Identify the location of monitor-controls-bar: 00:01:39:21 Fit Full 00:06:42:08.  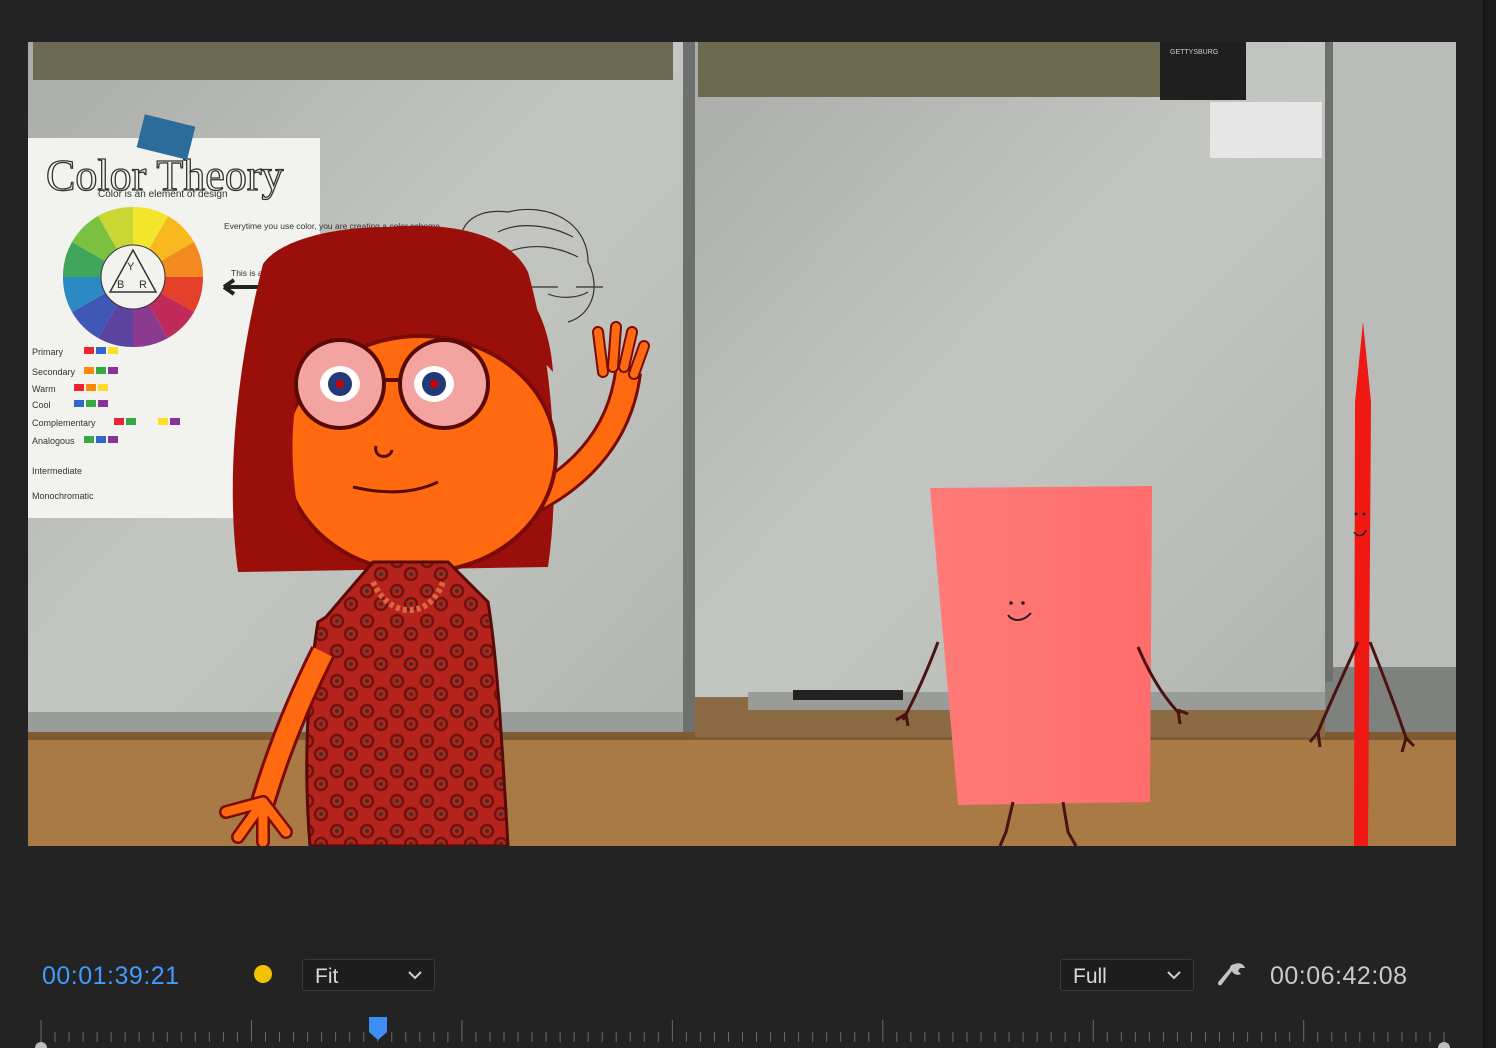
(741, 980).